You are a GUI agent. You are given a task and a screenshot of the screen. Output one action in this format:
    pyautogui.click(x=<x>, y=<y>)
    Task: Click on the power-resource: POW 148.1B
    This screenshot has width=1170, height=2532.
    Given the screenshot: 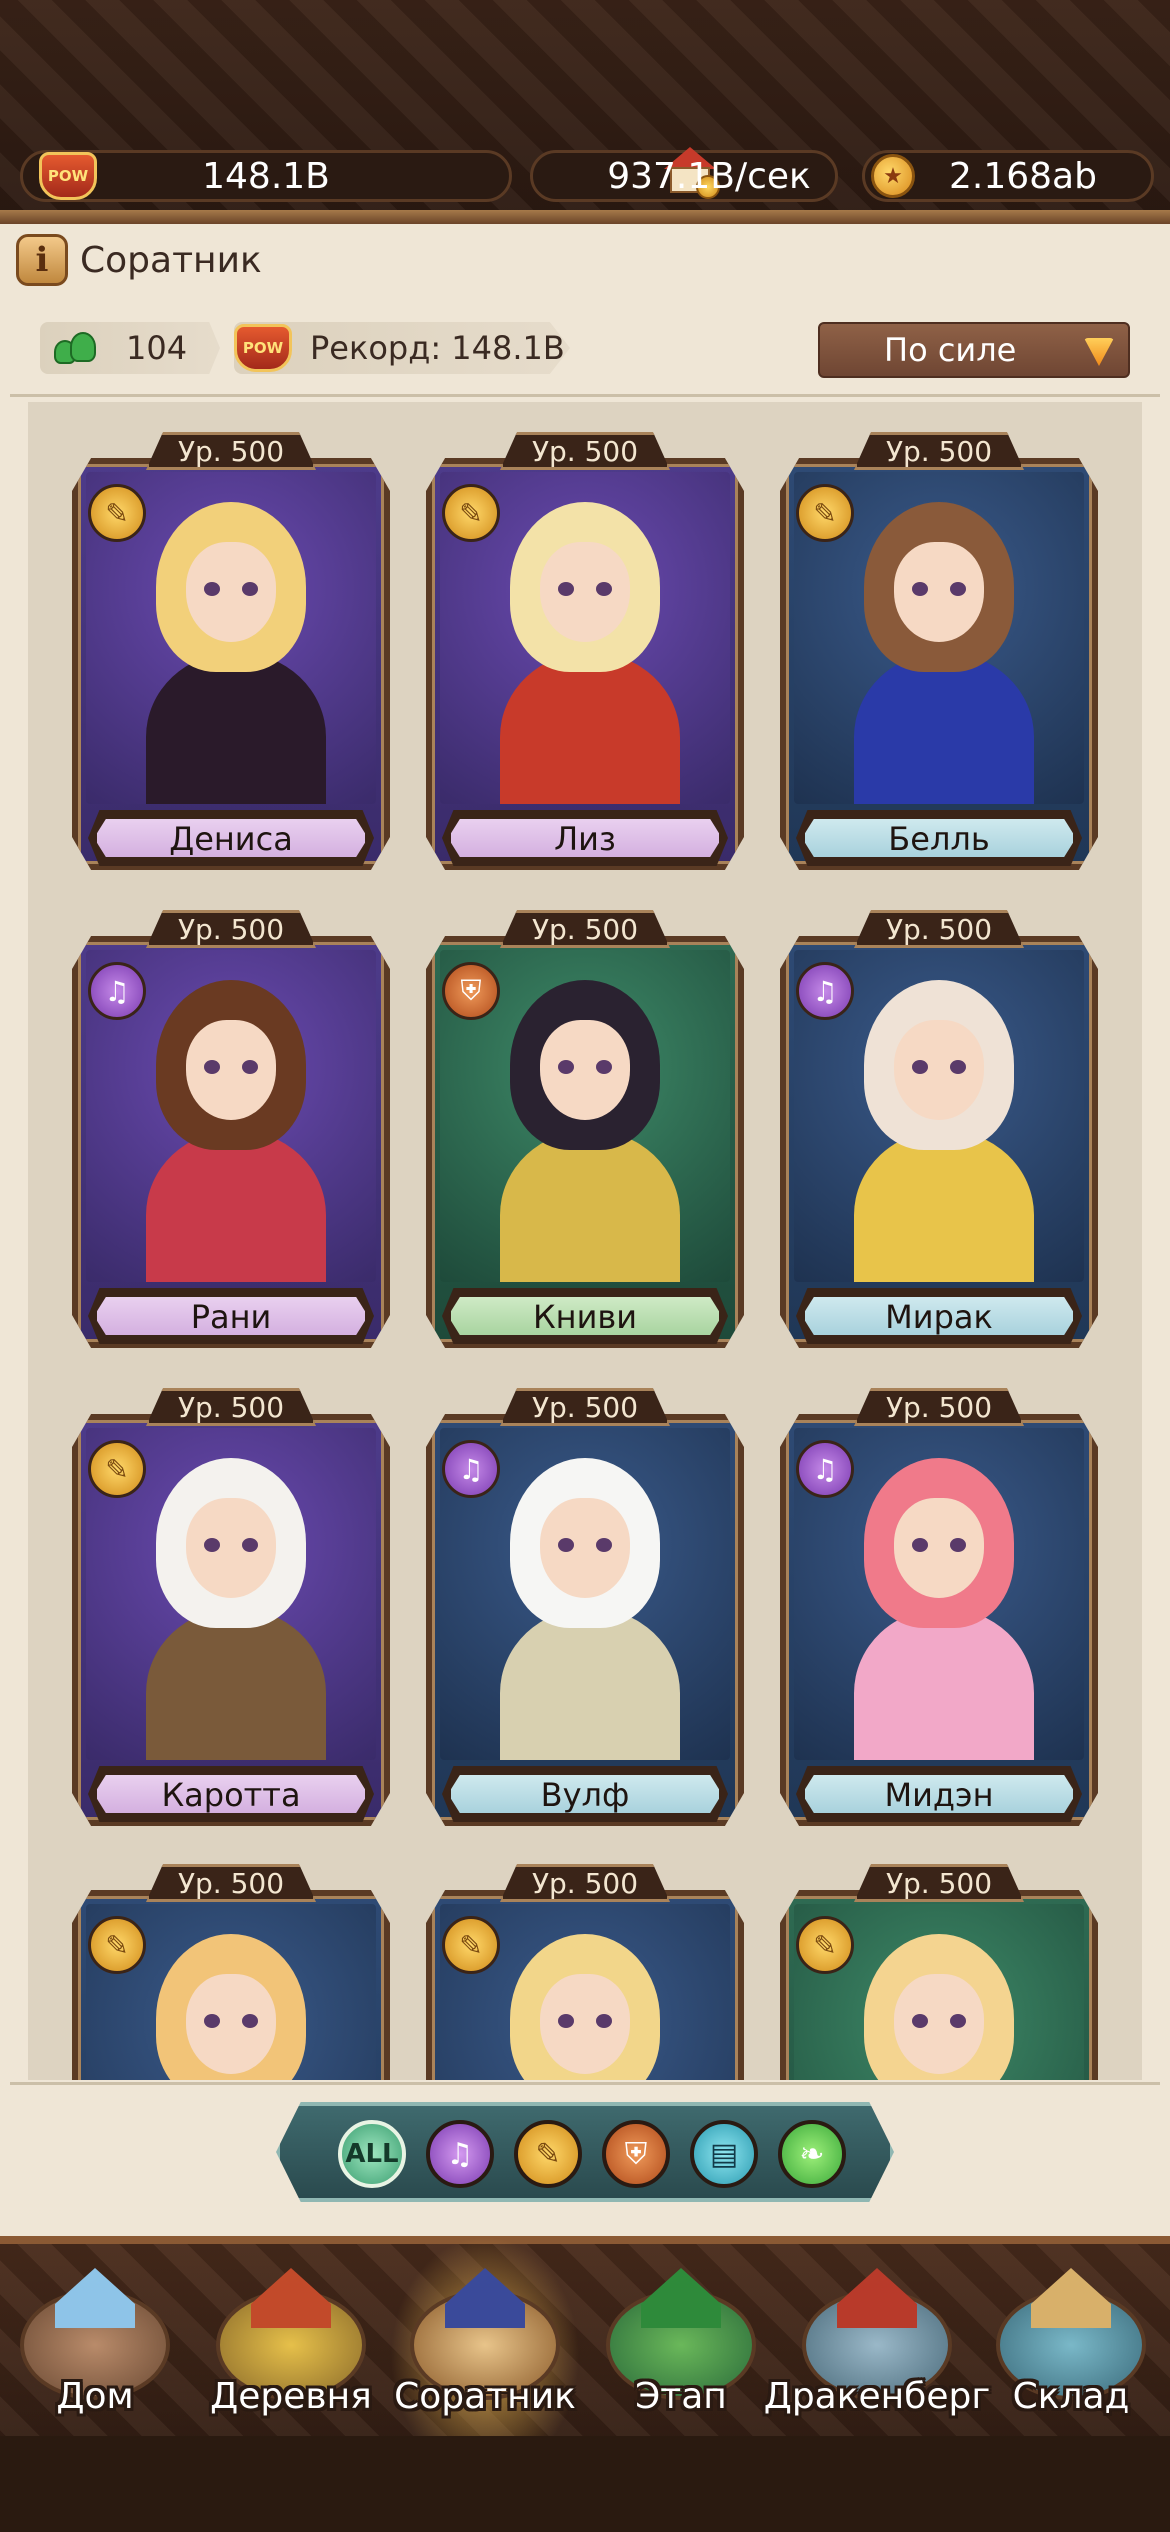 What is the action you would take?
    pyautogui.click(x=266, y=176)
    